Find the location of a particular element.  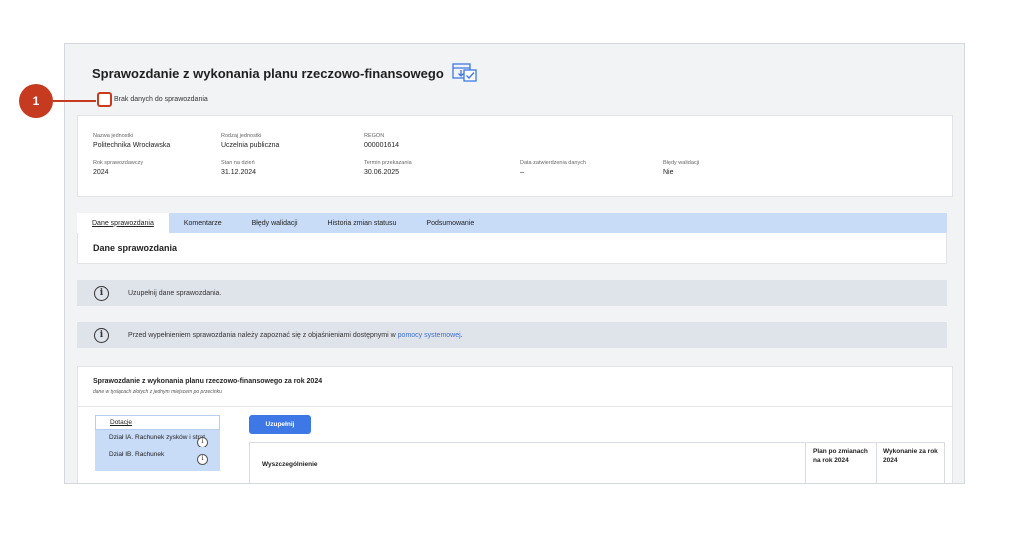

fill-data-alert-text: Uzupełnij dane sprawozdania. is located at coordinates (175, 293).